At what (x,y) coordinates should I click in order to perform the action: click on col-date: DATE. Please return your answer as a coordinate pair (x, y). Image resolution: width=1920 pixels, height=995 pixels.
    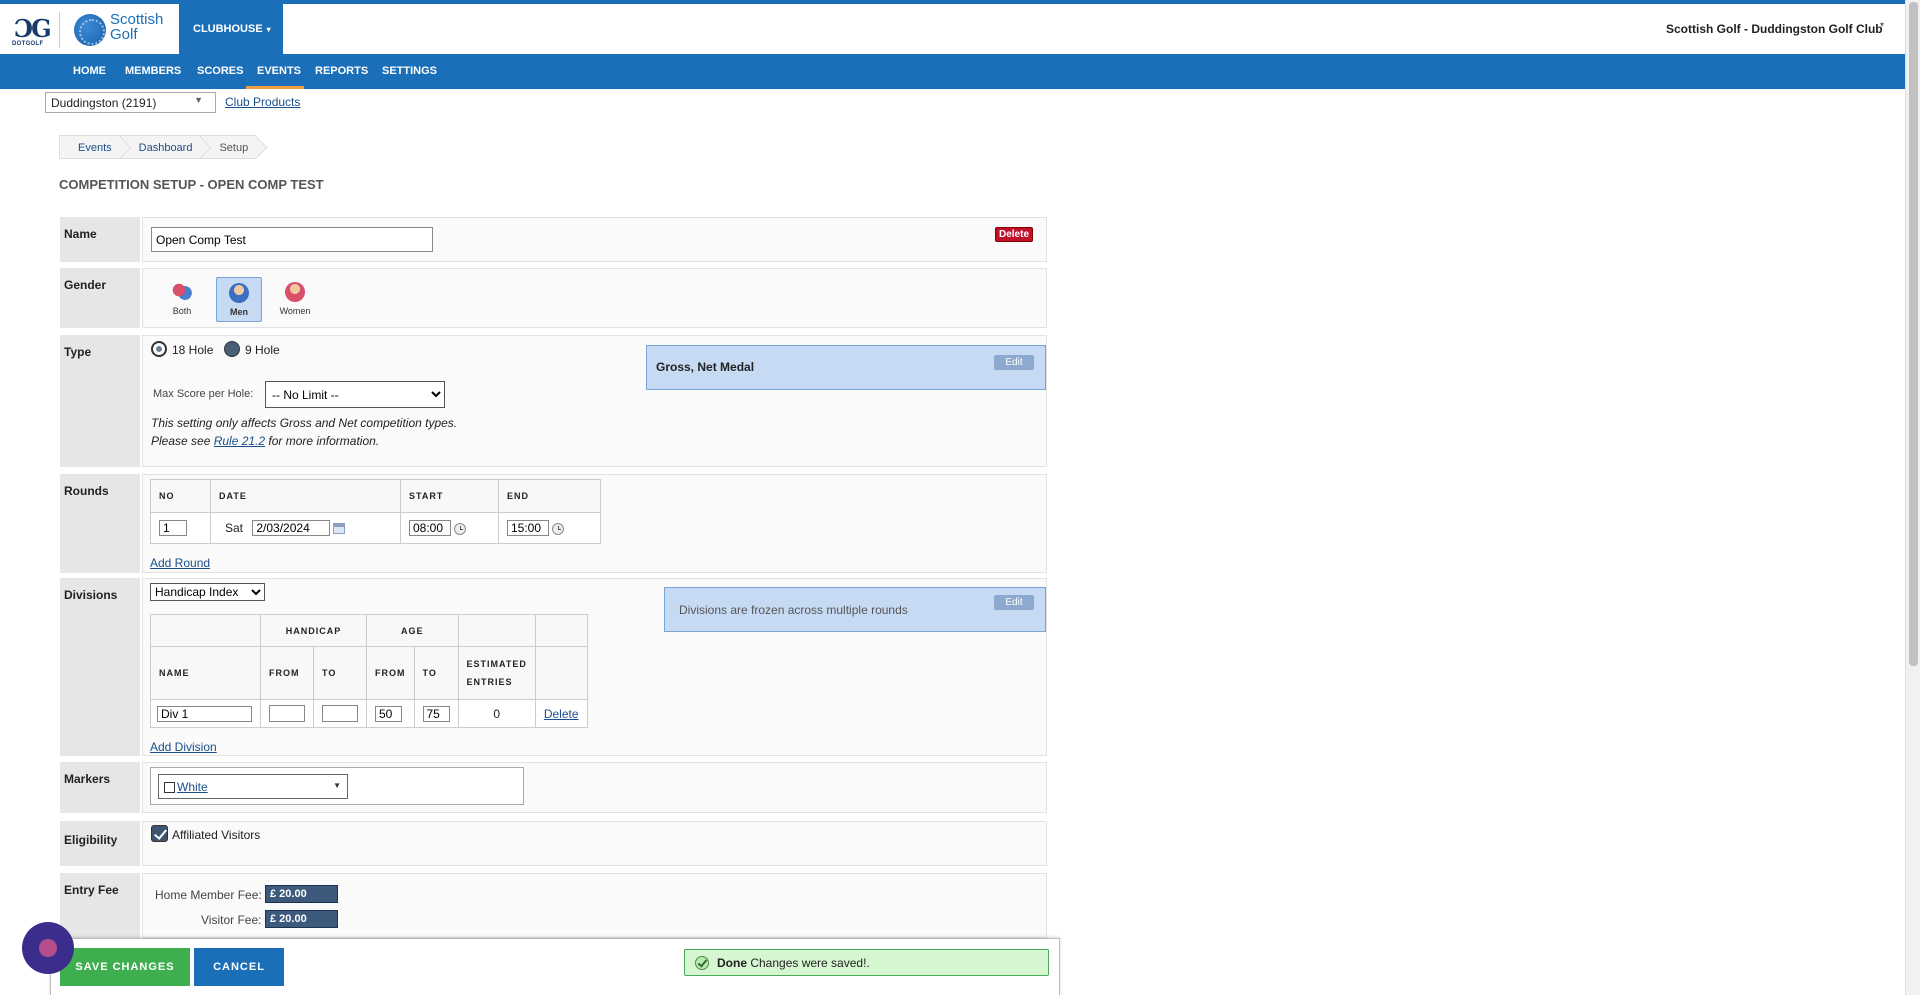
    Looking at the image, I should click on (305, 496).